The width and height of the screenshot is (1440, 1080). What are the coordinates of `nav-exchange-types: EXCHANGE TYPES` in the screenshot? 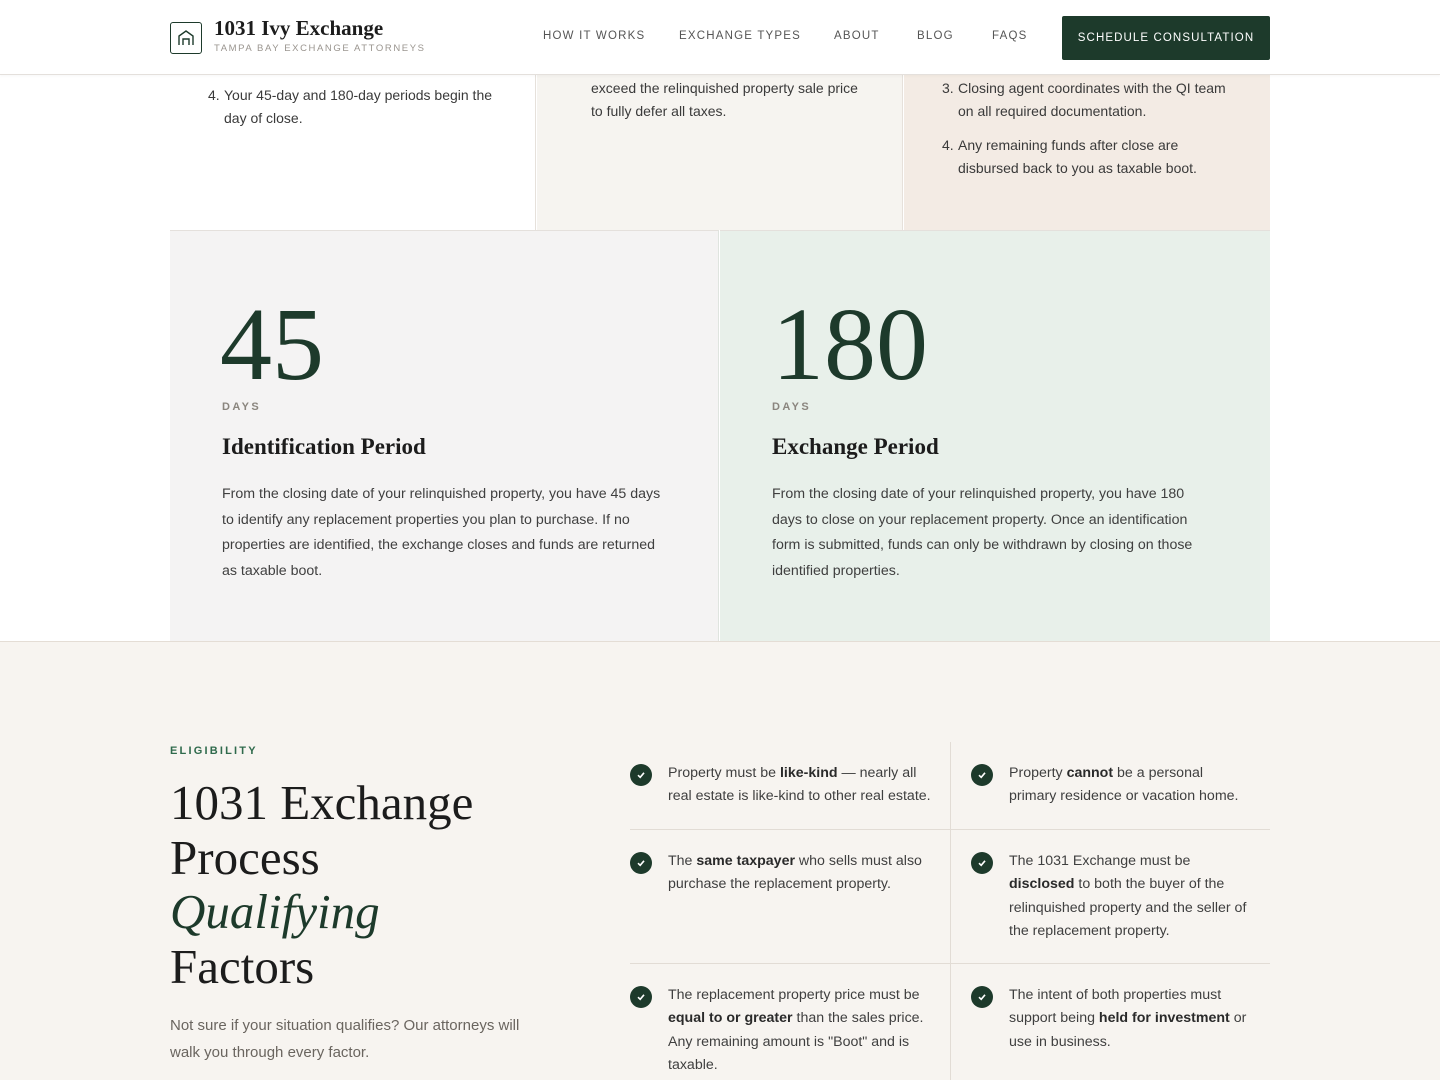 It's located at (740, 36).